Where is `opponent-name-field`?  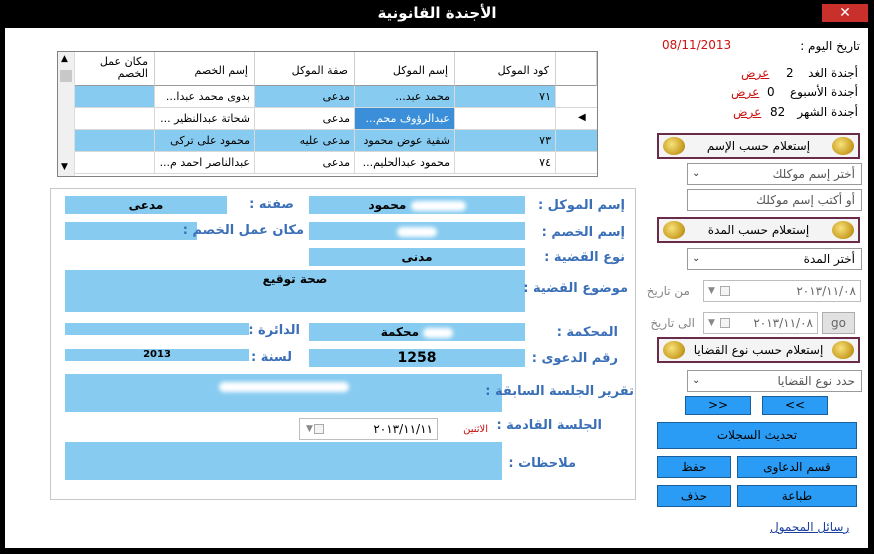 opponent-name-field is located at coordinates (417, 231).